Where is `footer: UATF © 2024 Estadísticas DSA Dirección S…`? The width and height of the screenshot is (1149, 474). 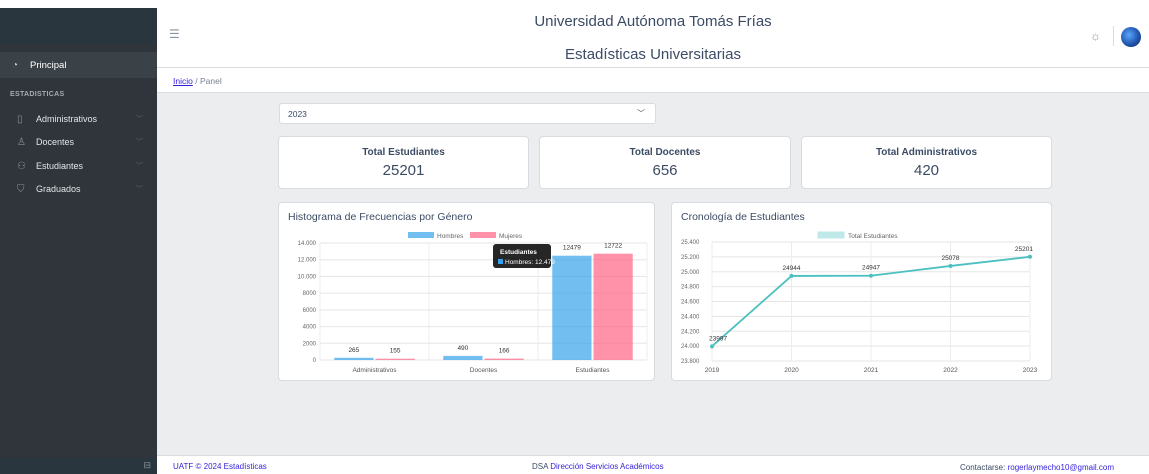 footer: UATF © 2024 Estadísticas DSA Dirección S… is located at coordinates (653, 464).